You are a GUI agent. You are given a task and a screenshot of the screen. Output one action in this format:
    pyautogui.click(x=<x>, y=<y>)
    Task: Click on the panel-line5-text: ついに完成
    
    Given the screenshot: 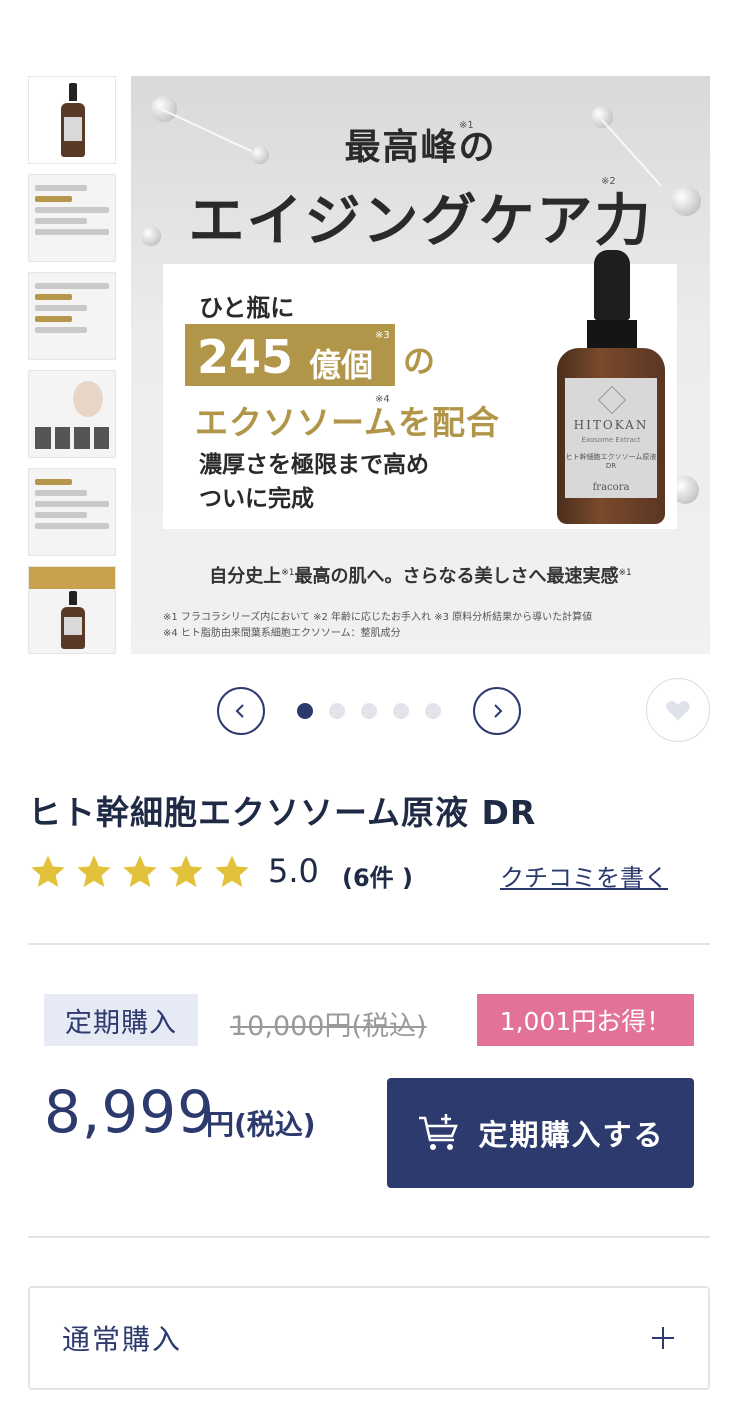 What is the action you would take?
    pyautogui.click(x=256, y=499)
    